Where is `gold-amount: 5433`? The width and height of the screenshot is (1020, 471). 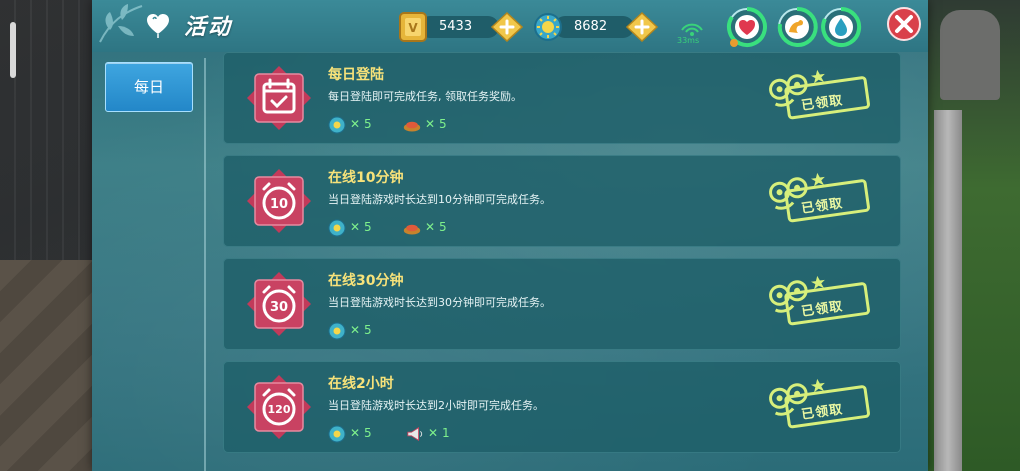
gold-amount: 5433 is located at coordinates (456, 26).